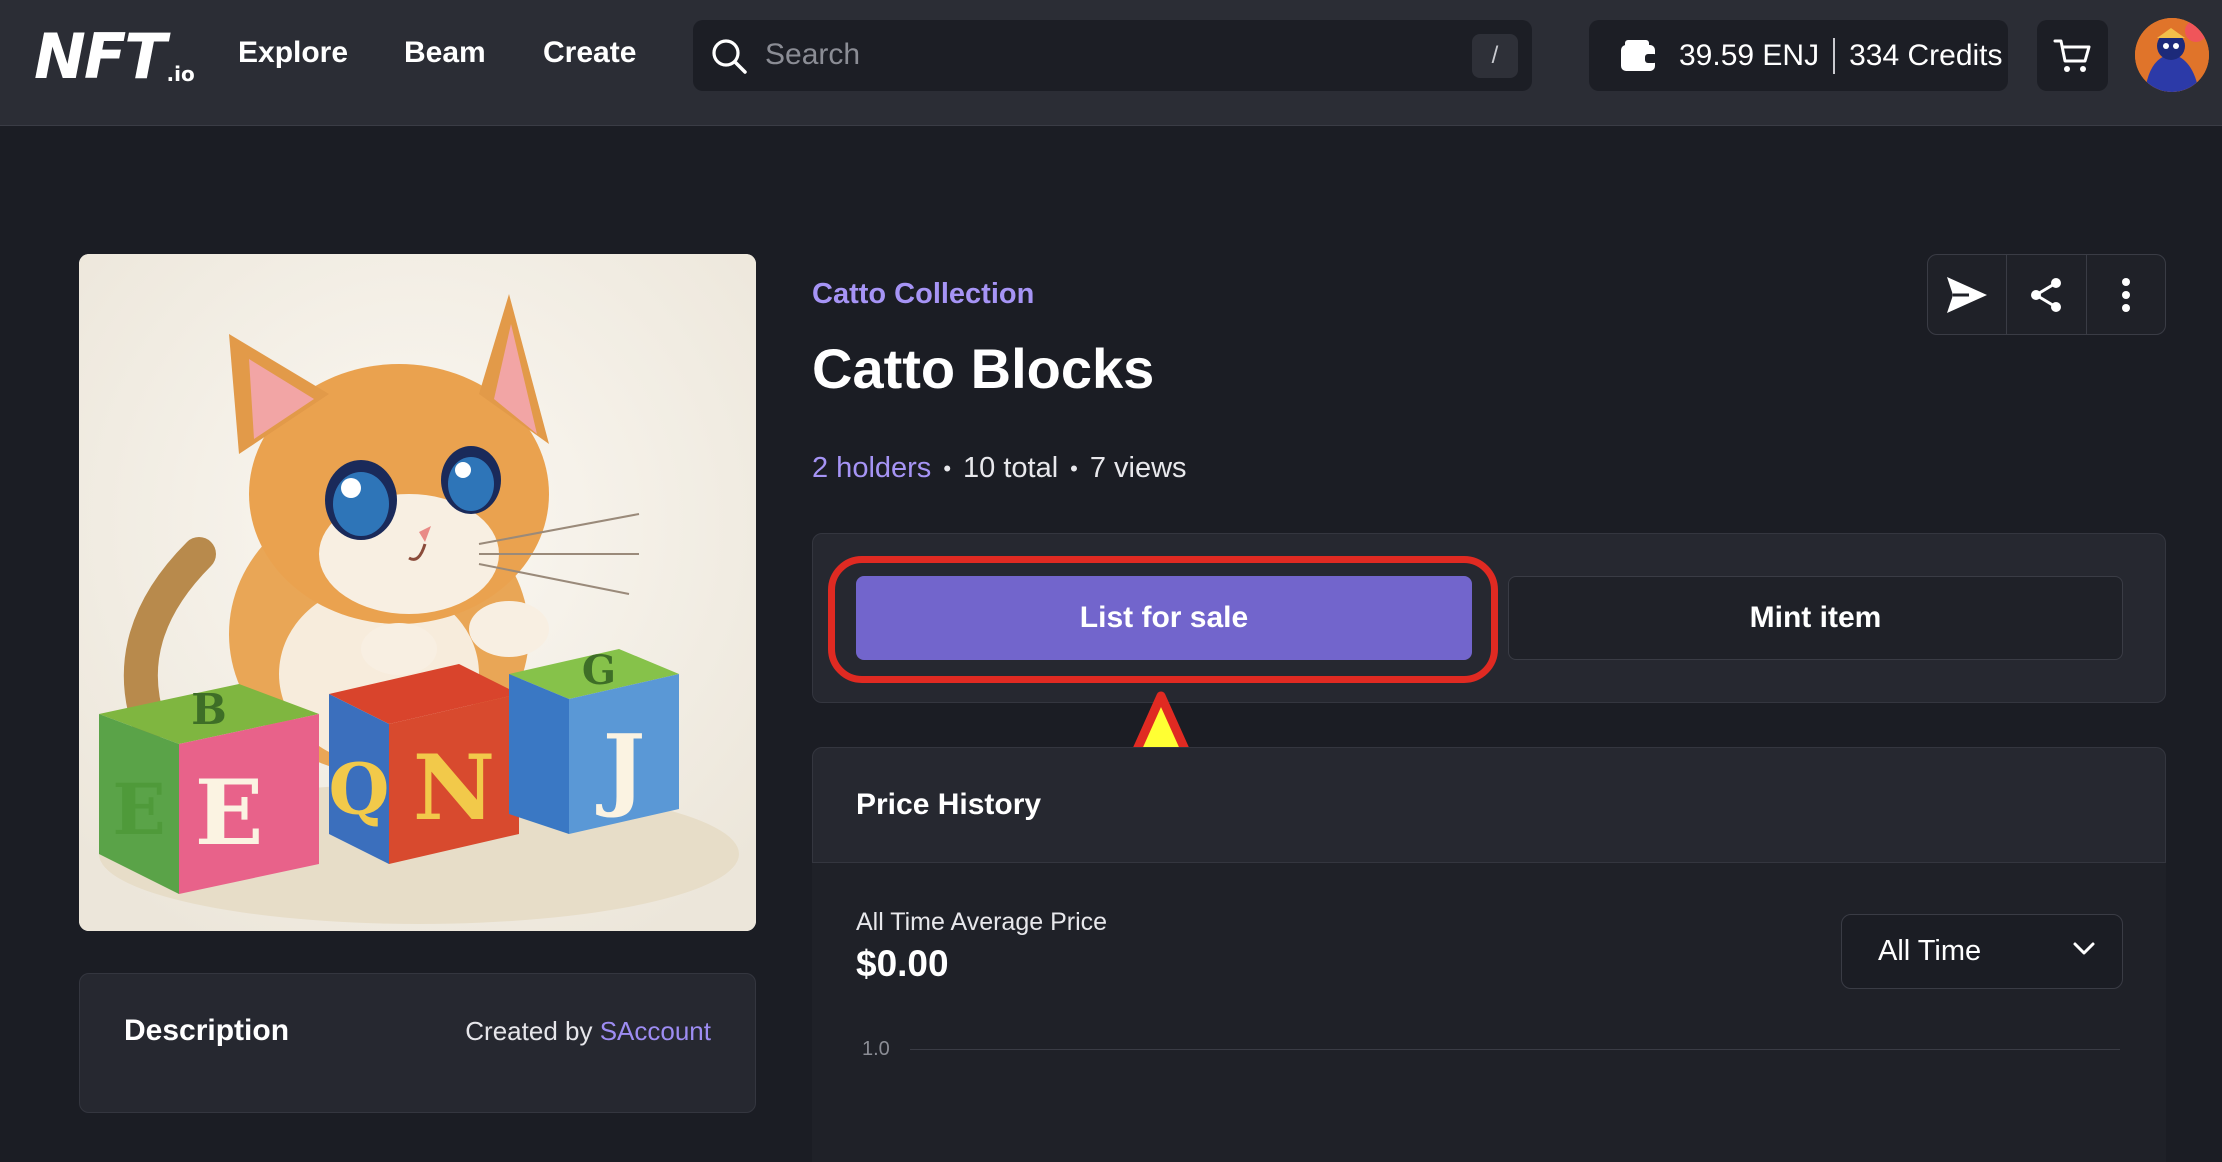 The image size is (2222, 1162). What do you see at coordinates (902, 963) in the screenshot?
I see `average-price-value: $0.00` at bounding box center [902, 963].